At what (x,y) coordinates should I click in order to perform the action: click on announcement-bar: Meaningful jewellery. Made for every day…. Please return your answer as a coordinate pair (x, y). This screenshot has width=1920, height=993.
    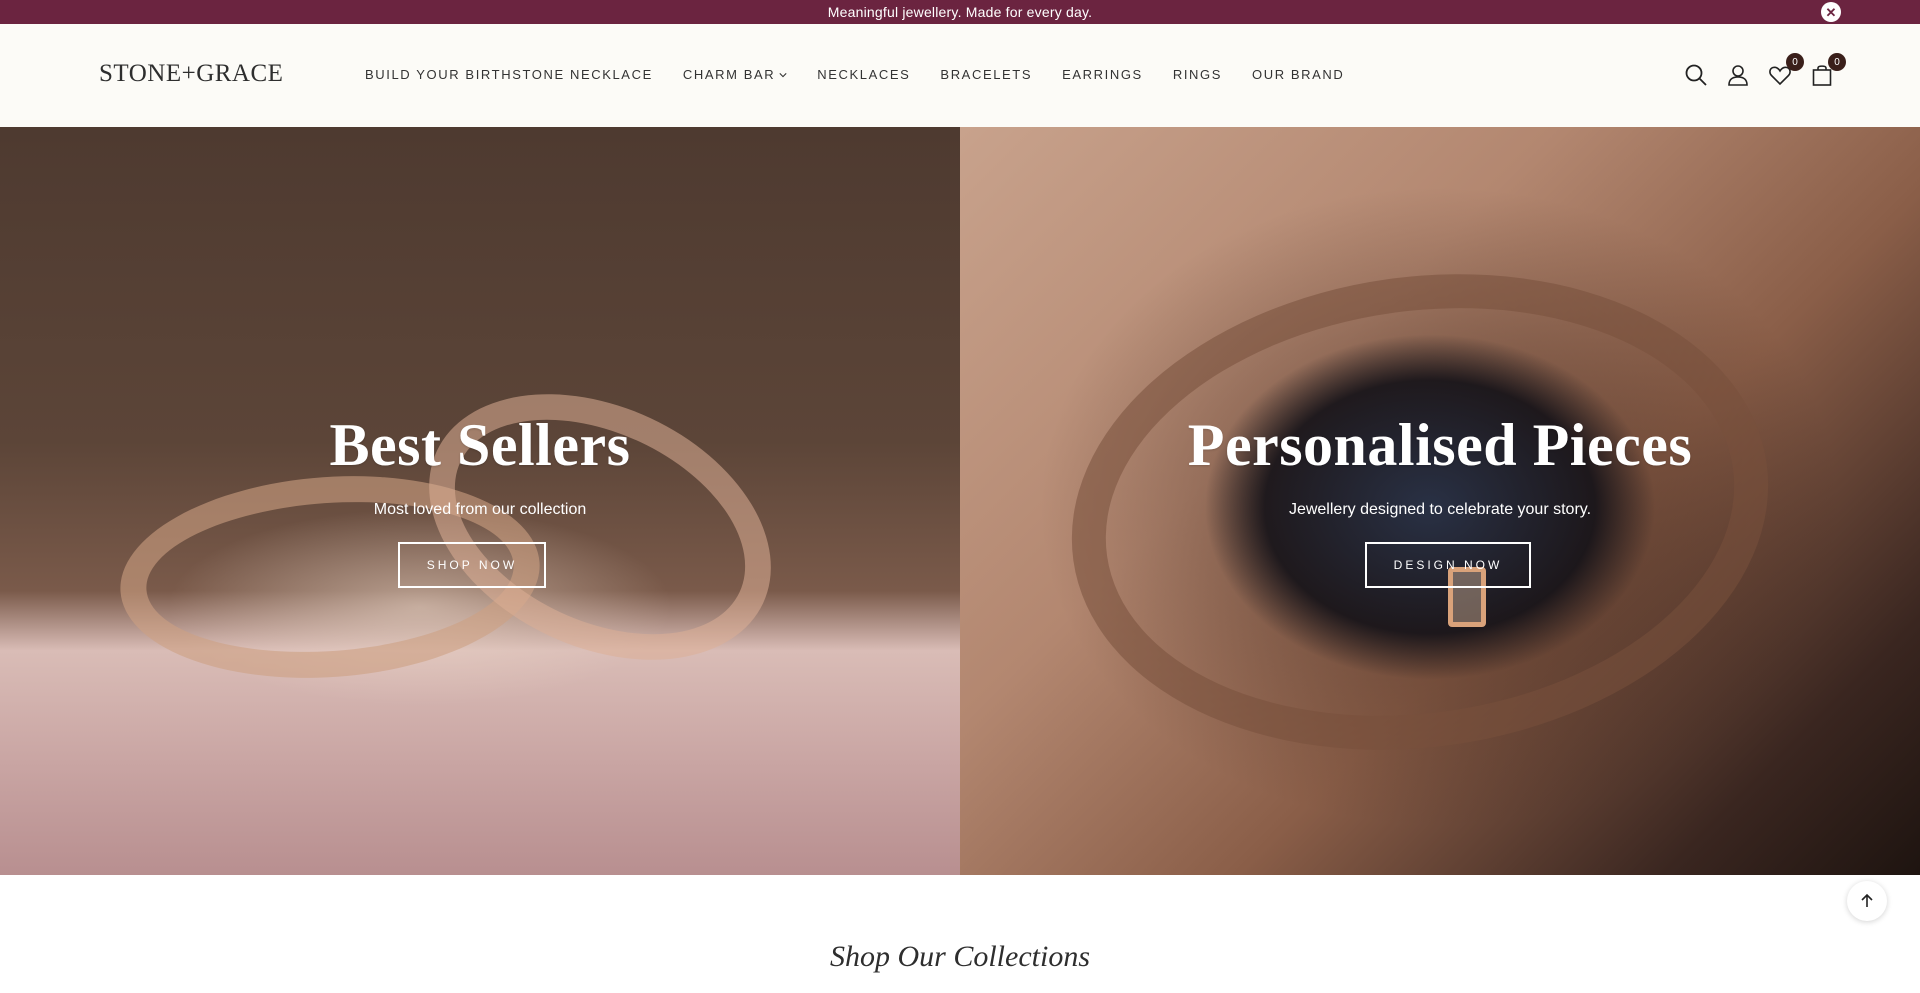
    Looking at the image, I should click on (960, 12).